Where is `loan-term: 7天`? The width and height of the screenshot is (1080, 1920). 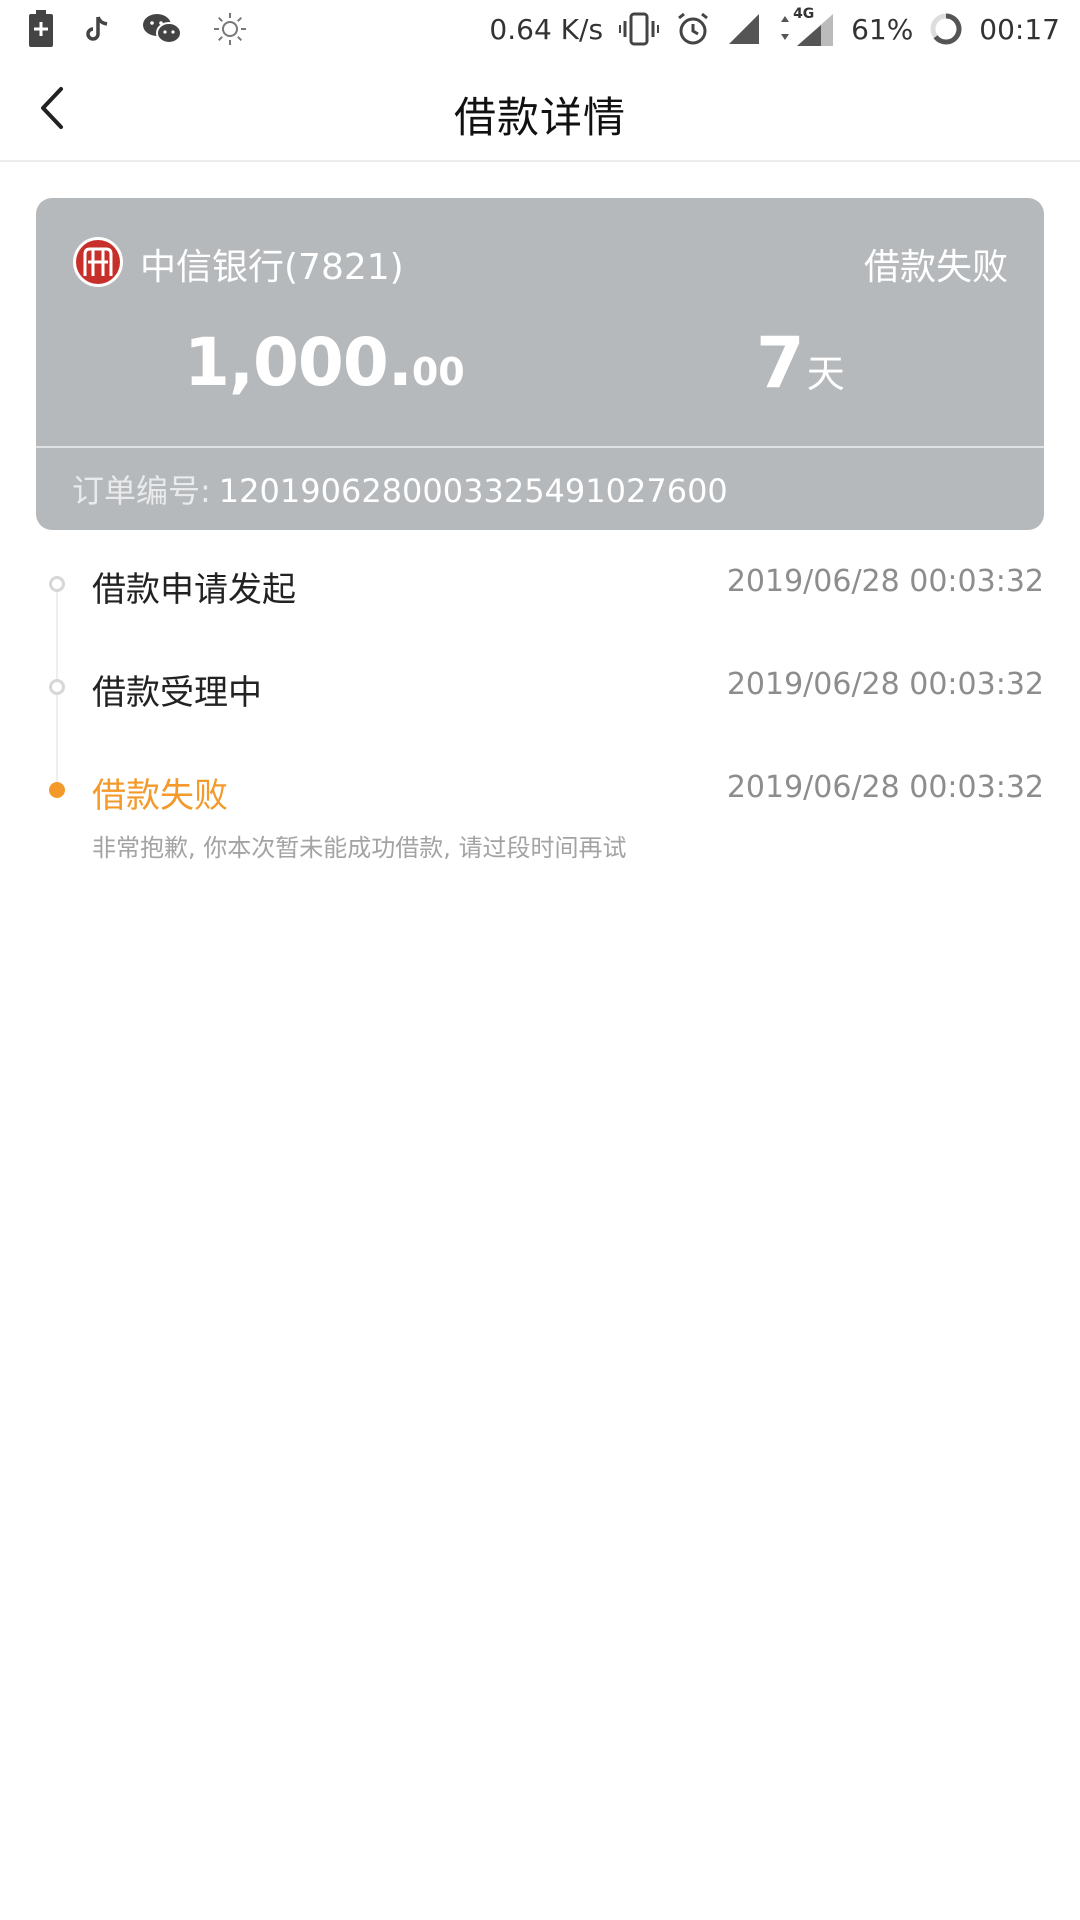 loan-term: 7天 is located at coordinates (800, 363).